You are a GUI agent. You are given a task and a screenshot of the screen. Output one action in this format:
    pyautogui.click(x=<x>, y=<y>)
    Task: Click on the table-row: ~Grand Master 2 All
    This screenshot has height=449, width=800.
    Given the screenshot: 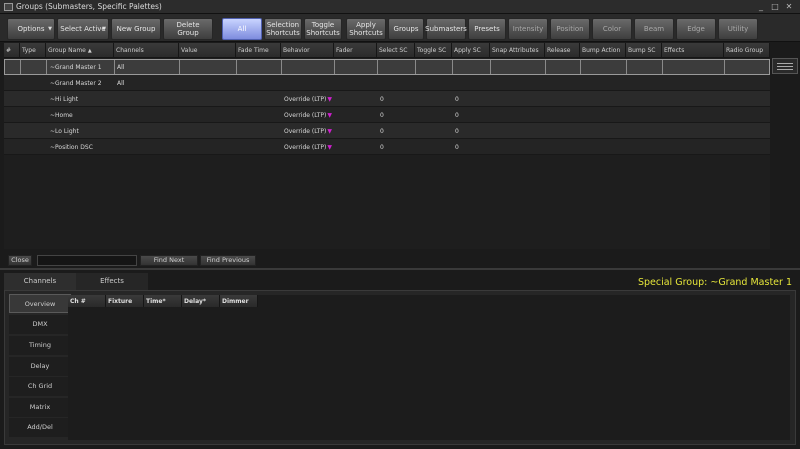 What is the action you would take?
    pyautogui.click(x=387, y=83)
    